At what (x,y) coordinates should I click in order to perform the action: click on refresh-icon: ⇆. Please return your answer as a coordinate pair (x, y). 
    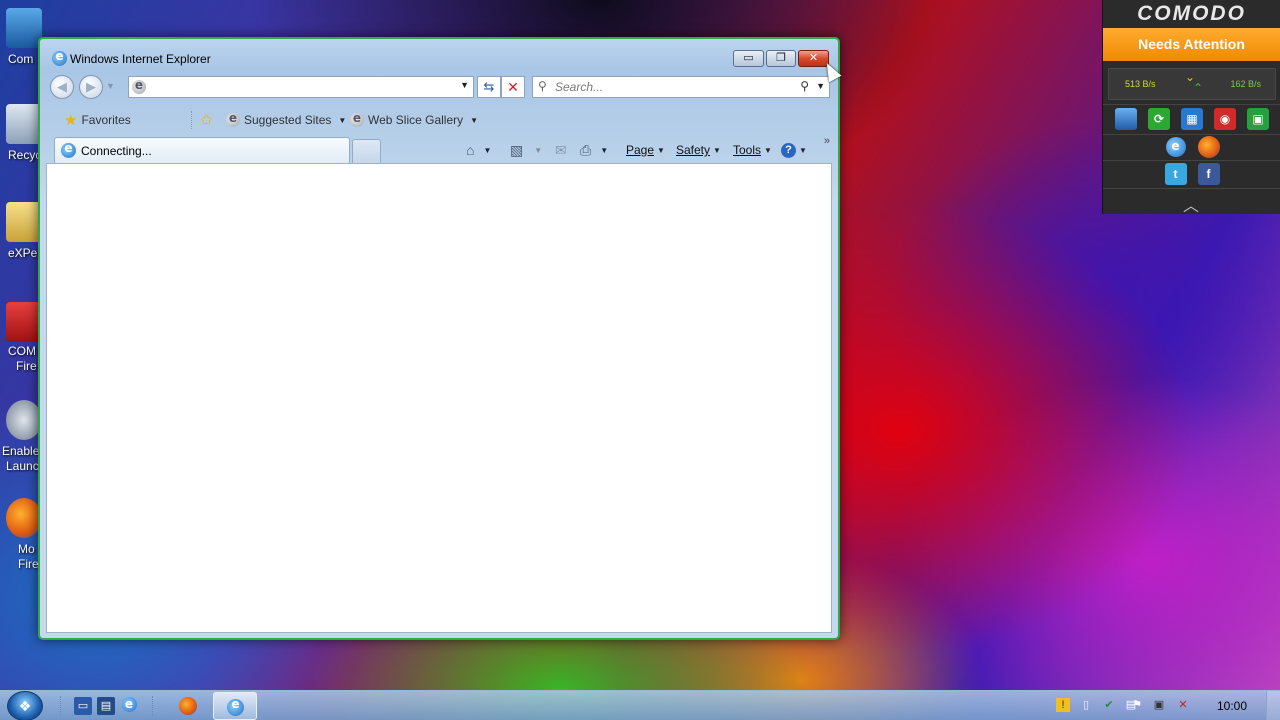
    Looking at the image, I should click on (489, 86).